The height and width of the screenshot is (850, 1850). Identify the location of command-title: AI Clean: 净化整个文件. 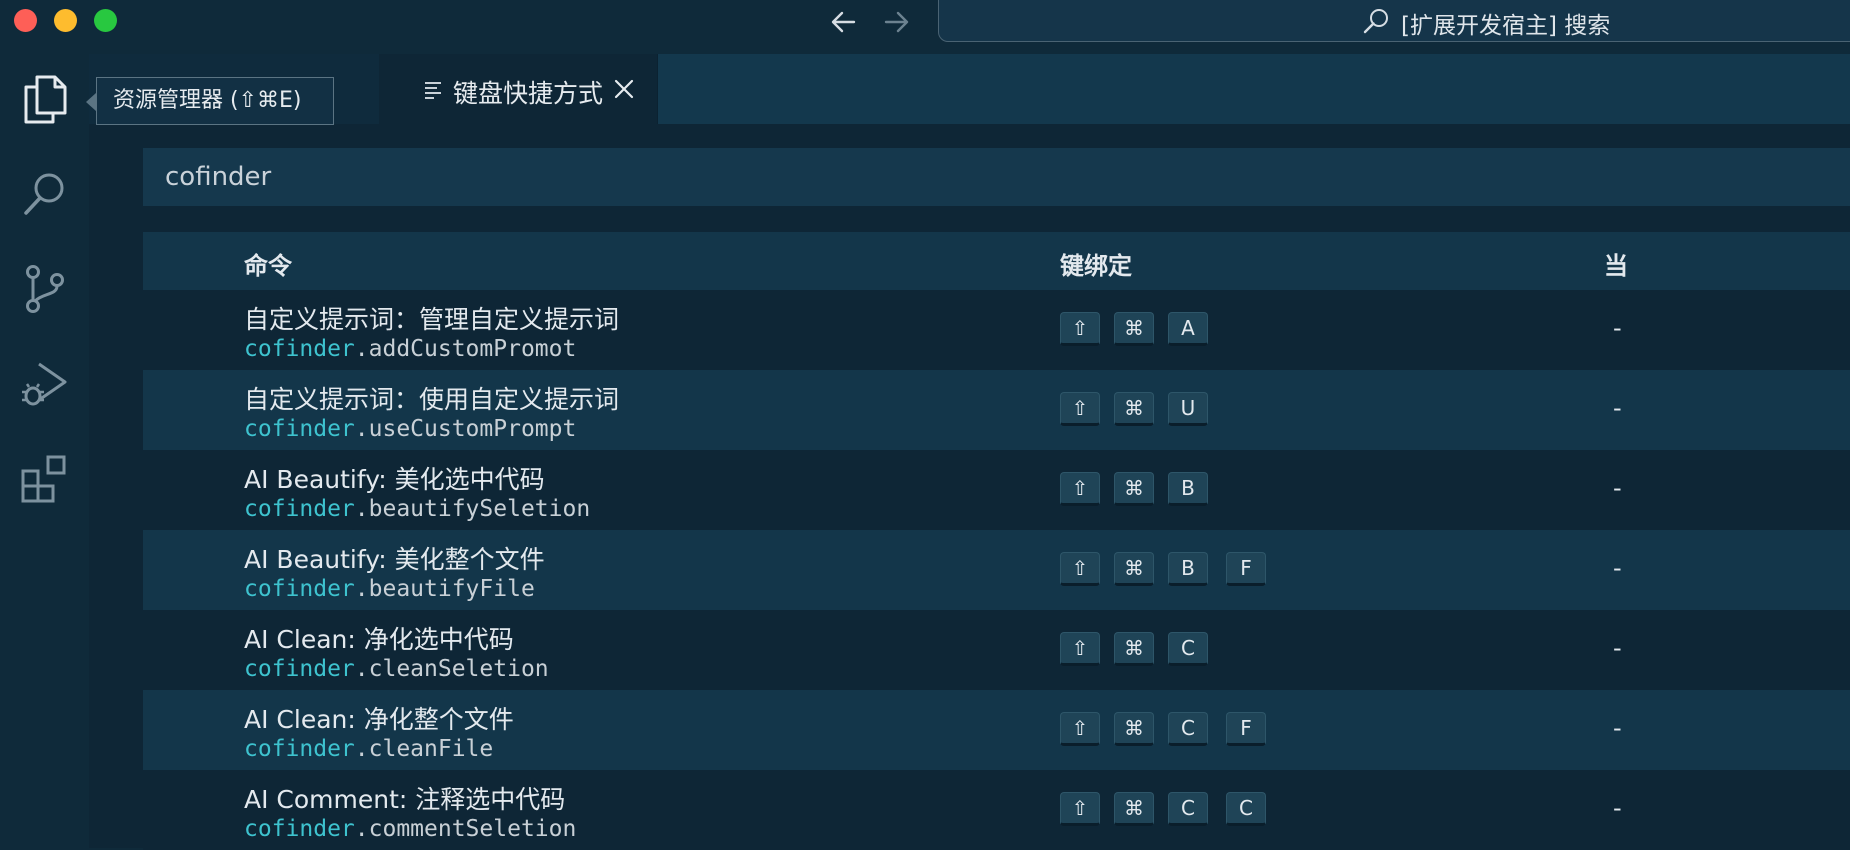
(379, 719).